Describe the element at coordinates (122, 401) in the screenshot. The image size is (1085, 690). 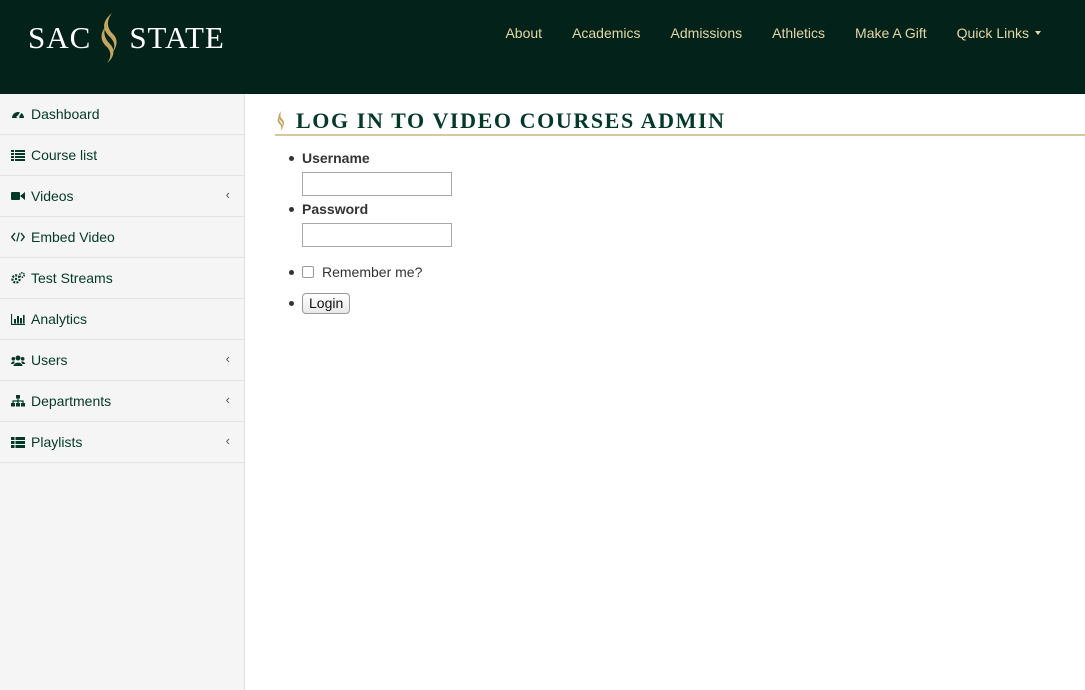
I see `sidebar-item-departments: Departments ‹` at that location.